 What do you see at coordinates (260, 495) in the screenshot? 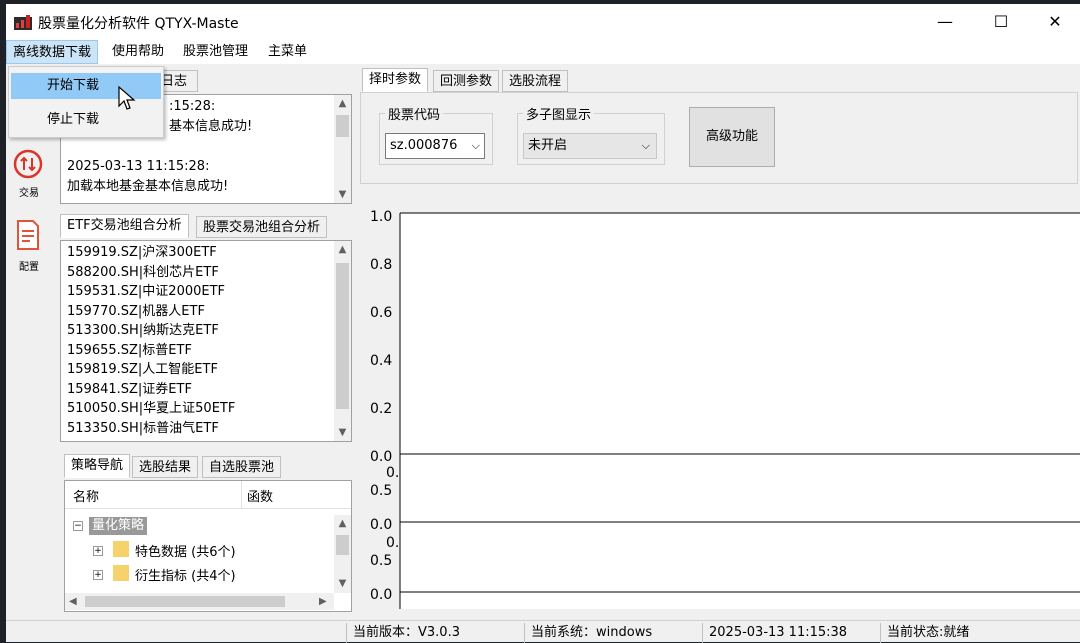
I see `column-header-func: 函数` at bounding box center [260, 495].